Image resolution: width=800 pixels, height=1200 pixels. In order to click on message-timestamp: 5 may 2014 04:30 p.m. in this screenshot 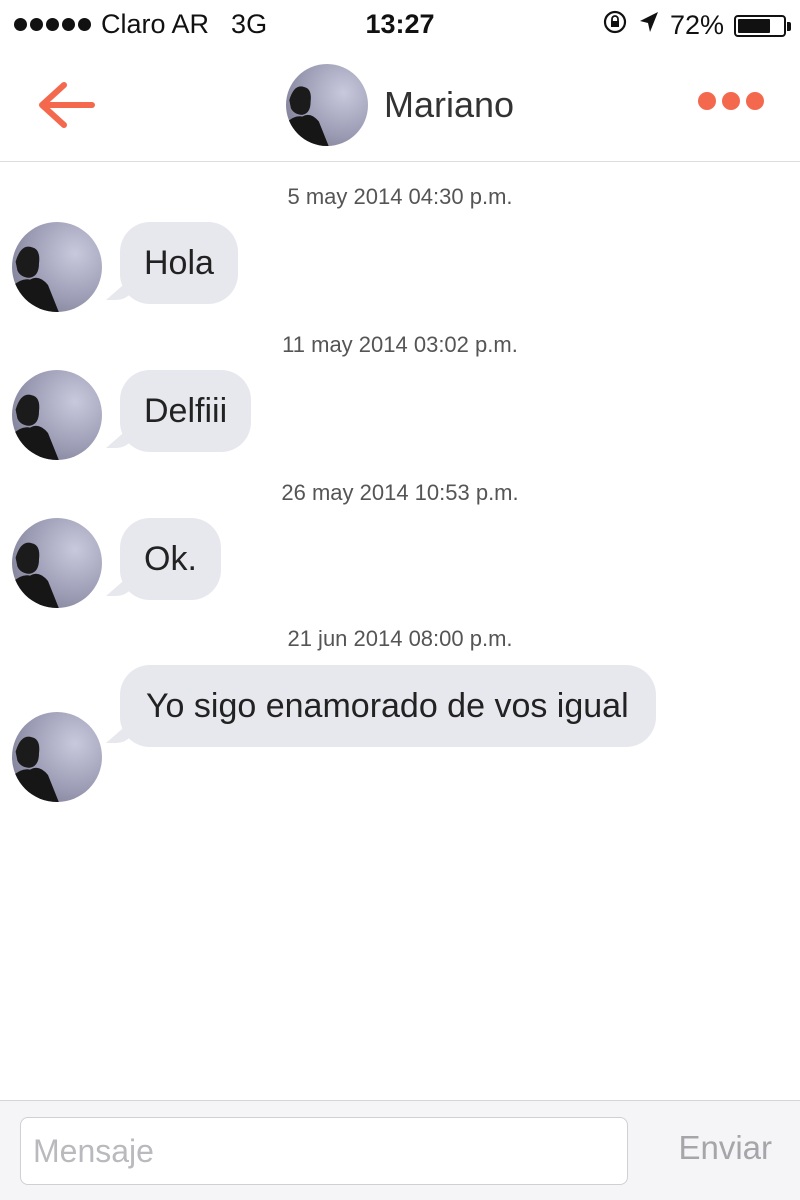, I will do `click(400, 196)`.